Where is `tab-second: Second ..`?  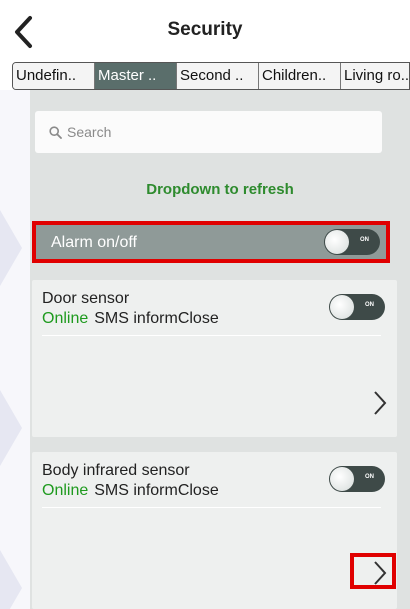
tab-second: Second .. is located at coordinates (218, 76).